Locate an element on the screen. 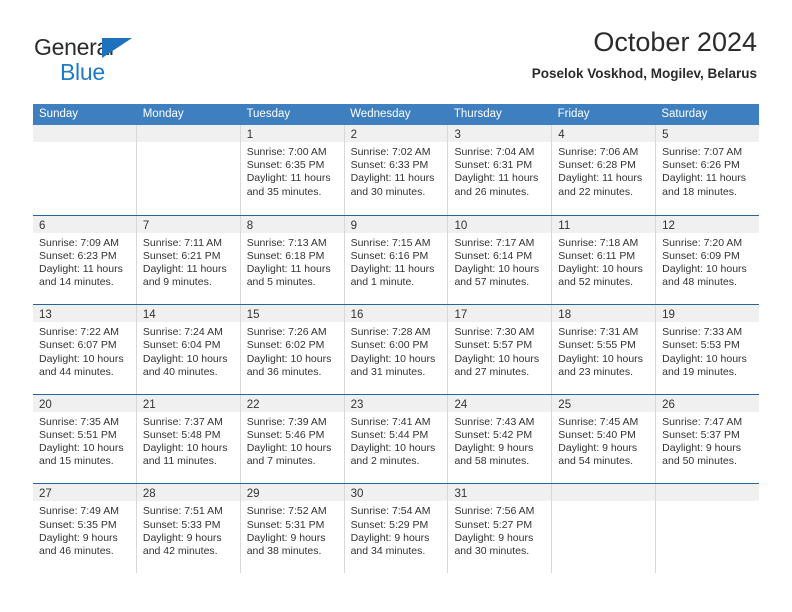 Image resolution: width=792 pixels, height=612 pixels. sunrise-text: Sunrise: 7:02 AM is located at coordinates (390, 152).